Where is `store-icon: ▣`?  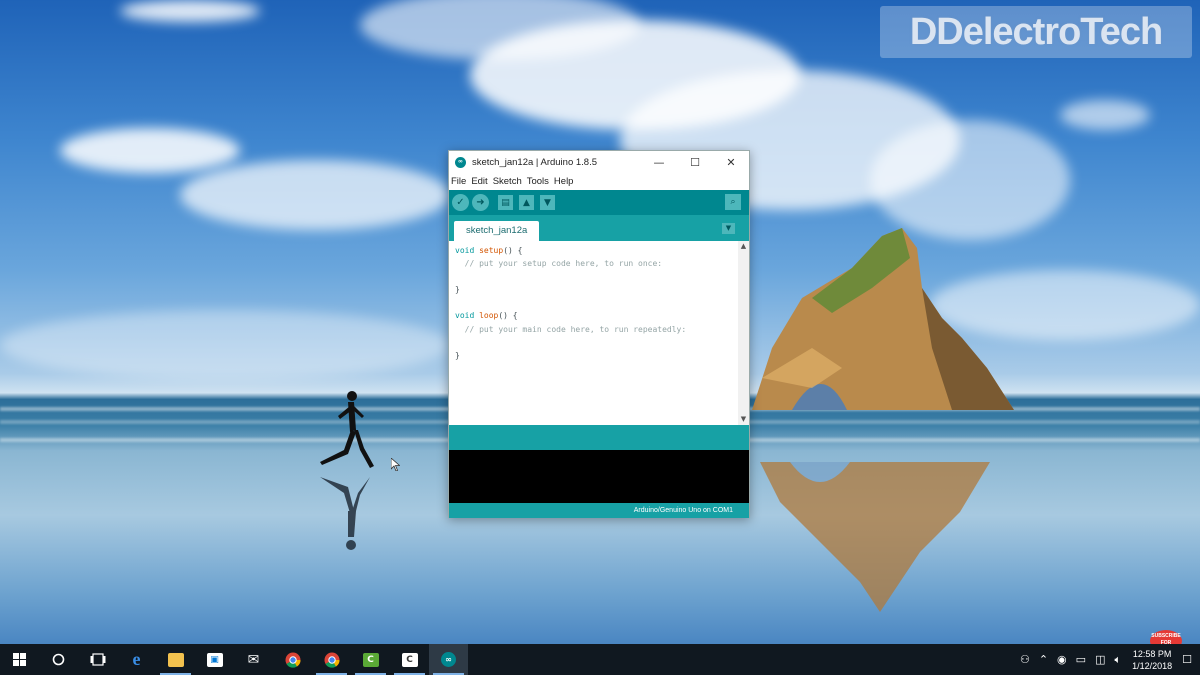
store-icon: ▣ is located at coordinates (214, 659).